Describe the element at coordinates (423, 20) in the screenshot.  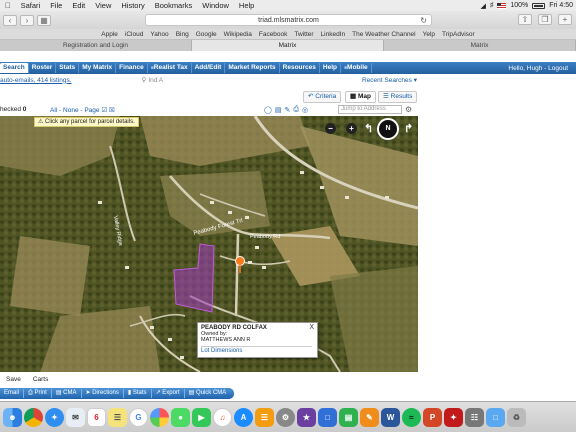
I see `reload-icon: ↻` at that location.